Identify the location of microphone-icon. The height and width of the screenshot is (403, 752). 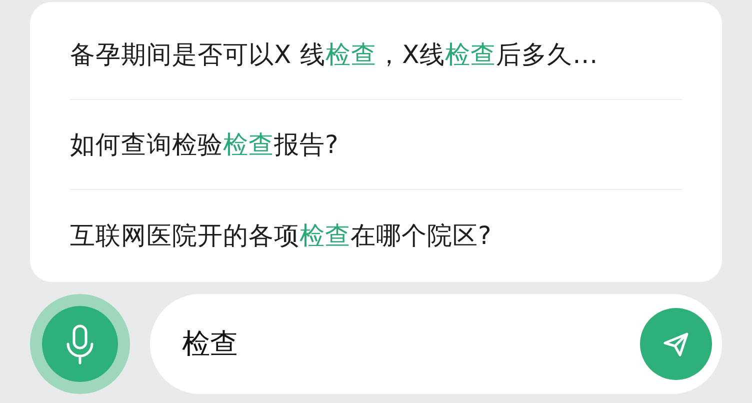
(80, 344).